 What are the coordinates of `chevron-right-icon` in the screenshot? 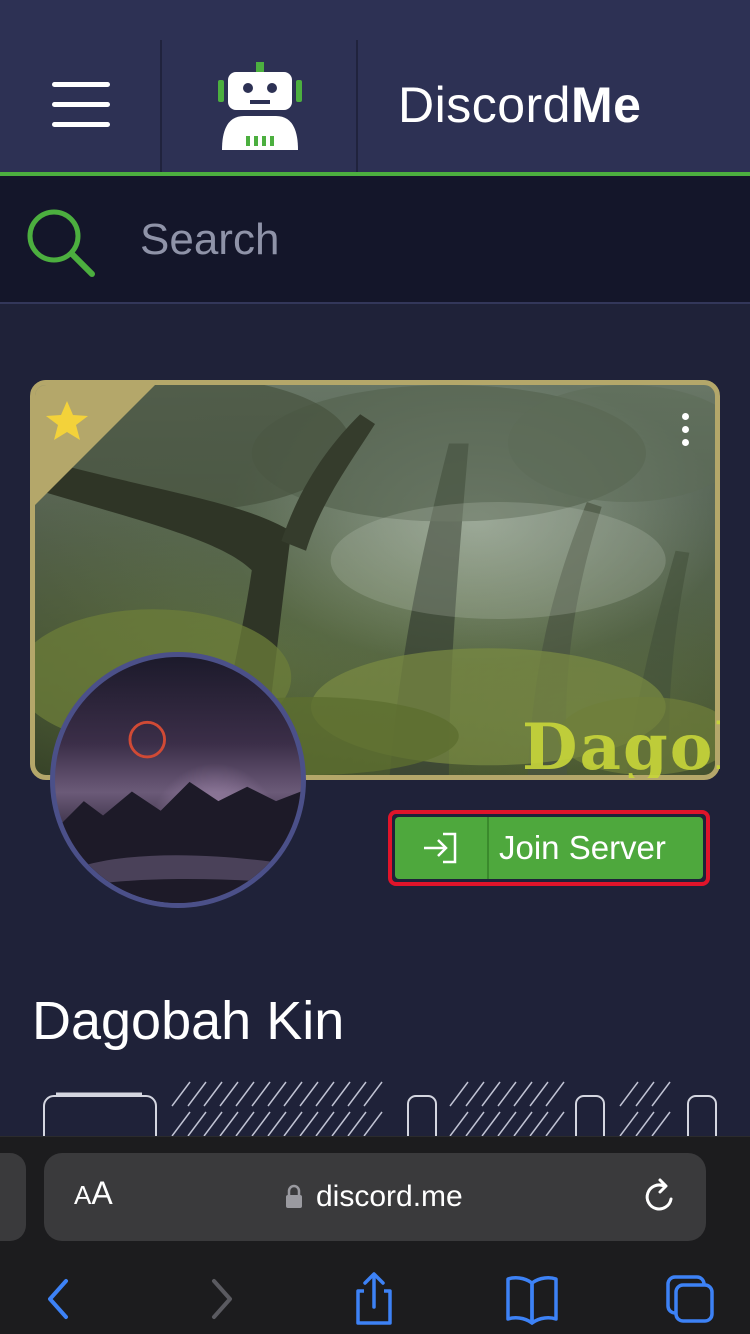 It's located at (222, 1299).